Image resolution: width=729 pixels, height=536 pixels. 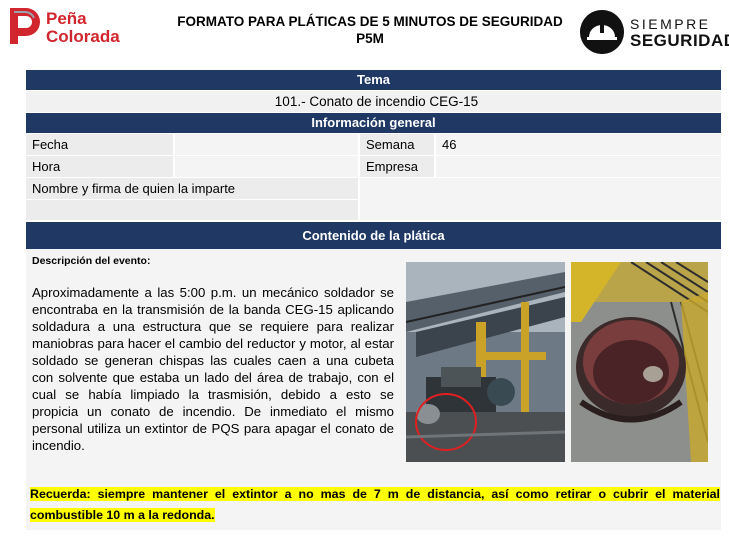 What do you see at coordinates (373, 101) in the screenshot?
I see `tema-value: 101.- Conato de incendio CEG-15` at bounding box center [373, 101].